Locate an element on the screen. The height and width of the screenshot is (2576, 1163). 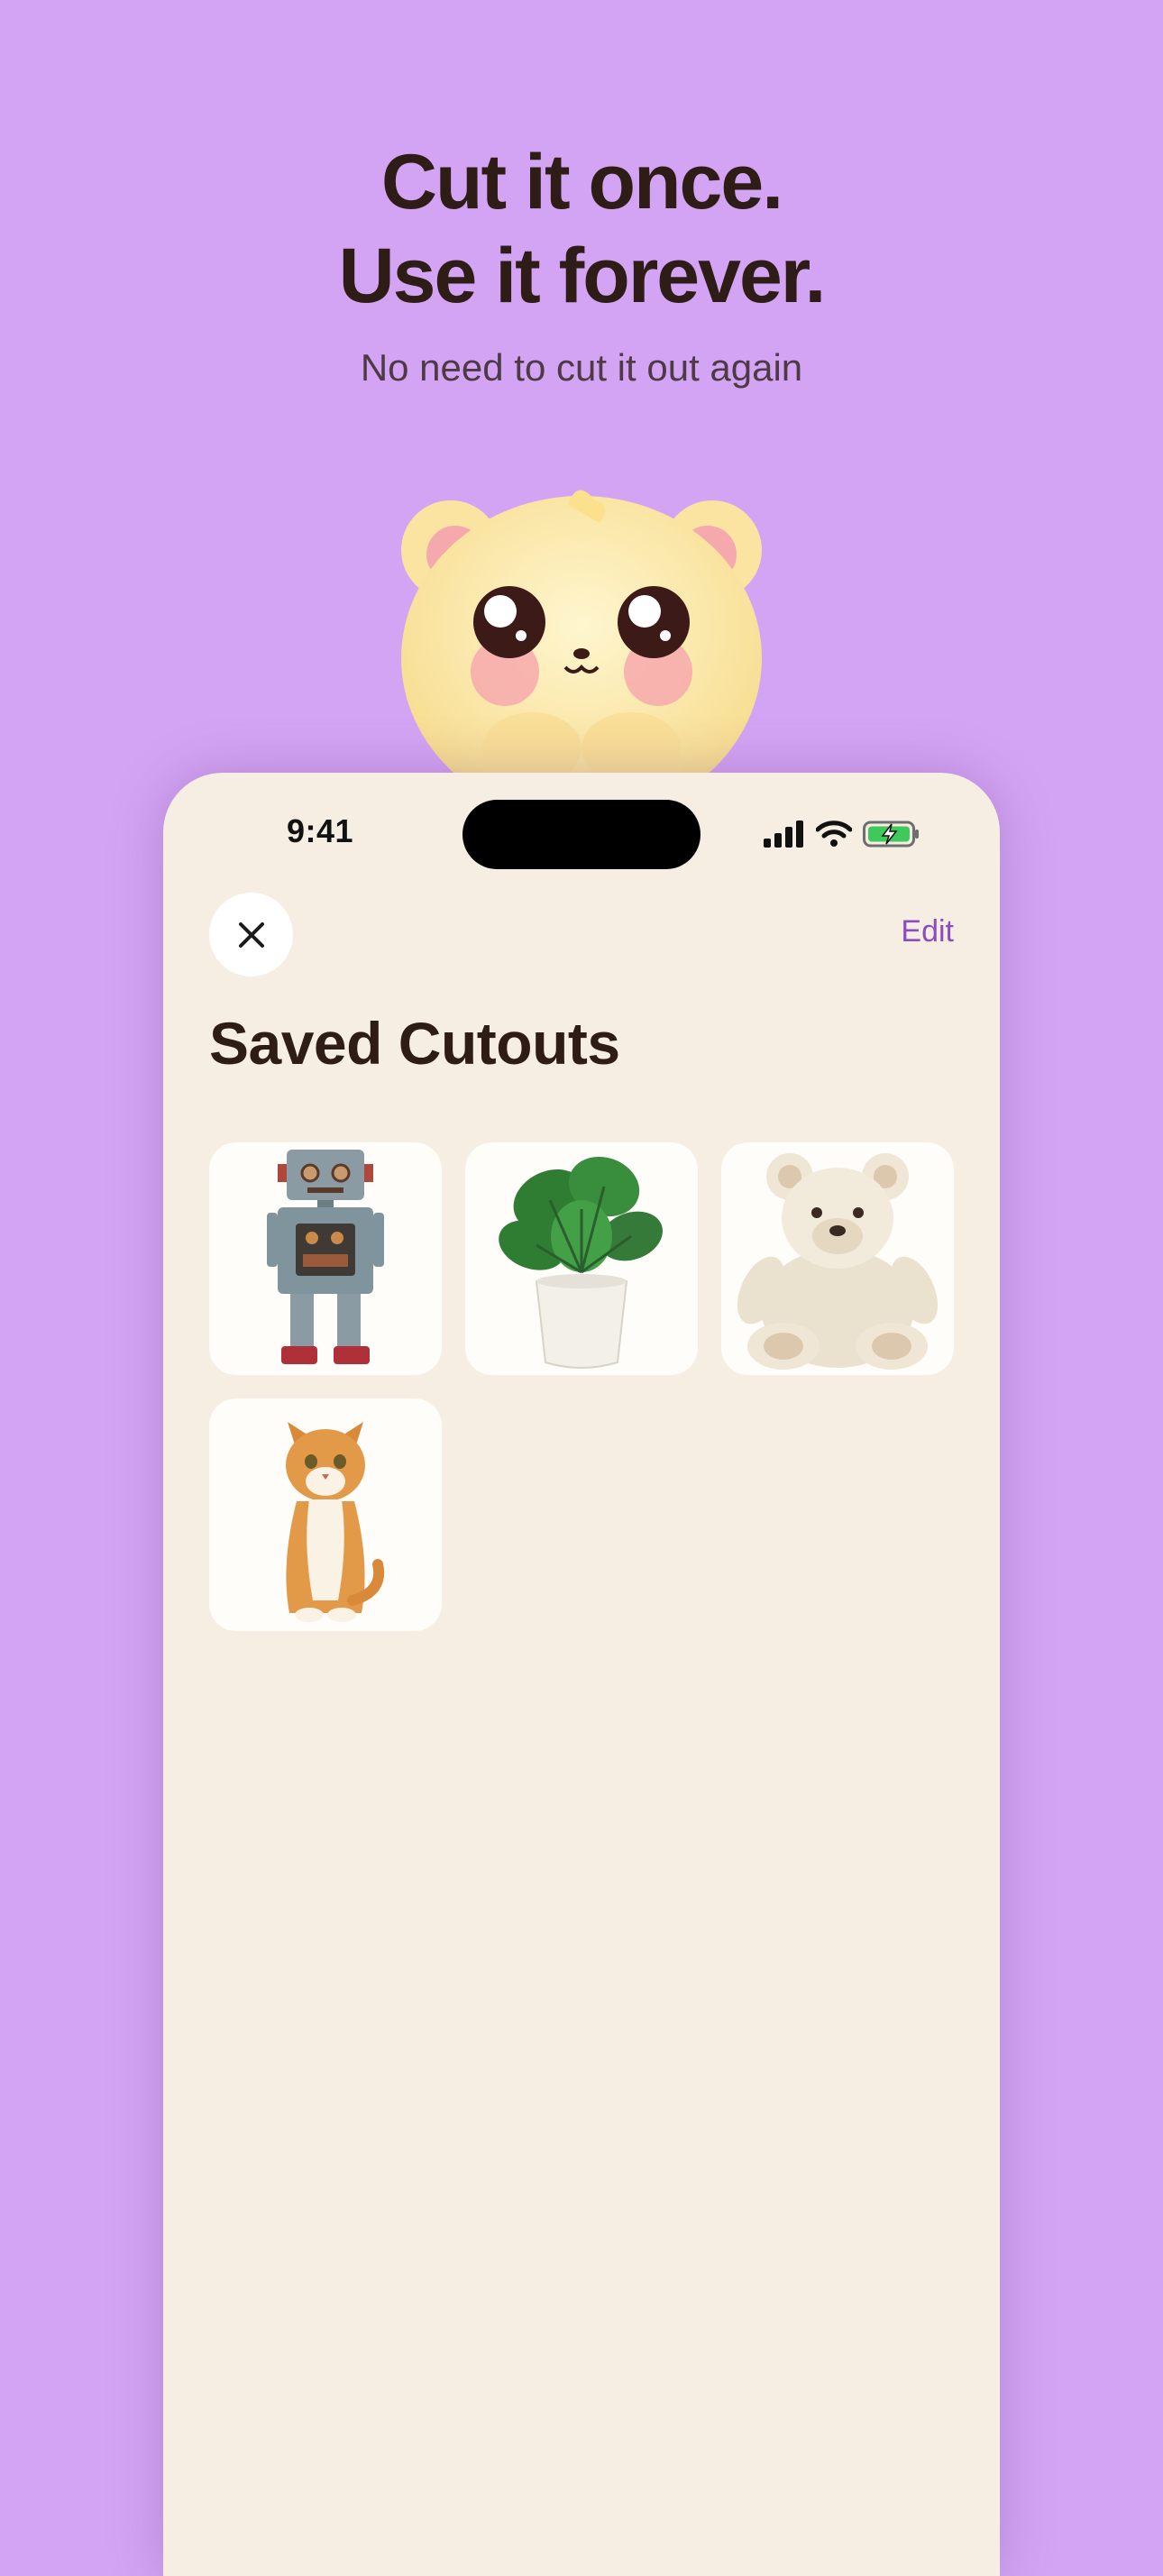
status-time: 9:41 is located at coordinates (320, 830).